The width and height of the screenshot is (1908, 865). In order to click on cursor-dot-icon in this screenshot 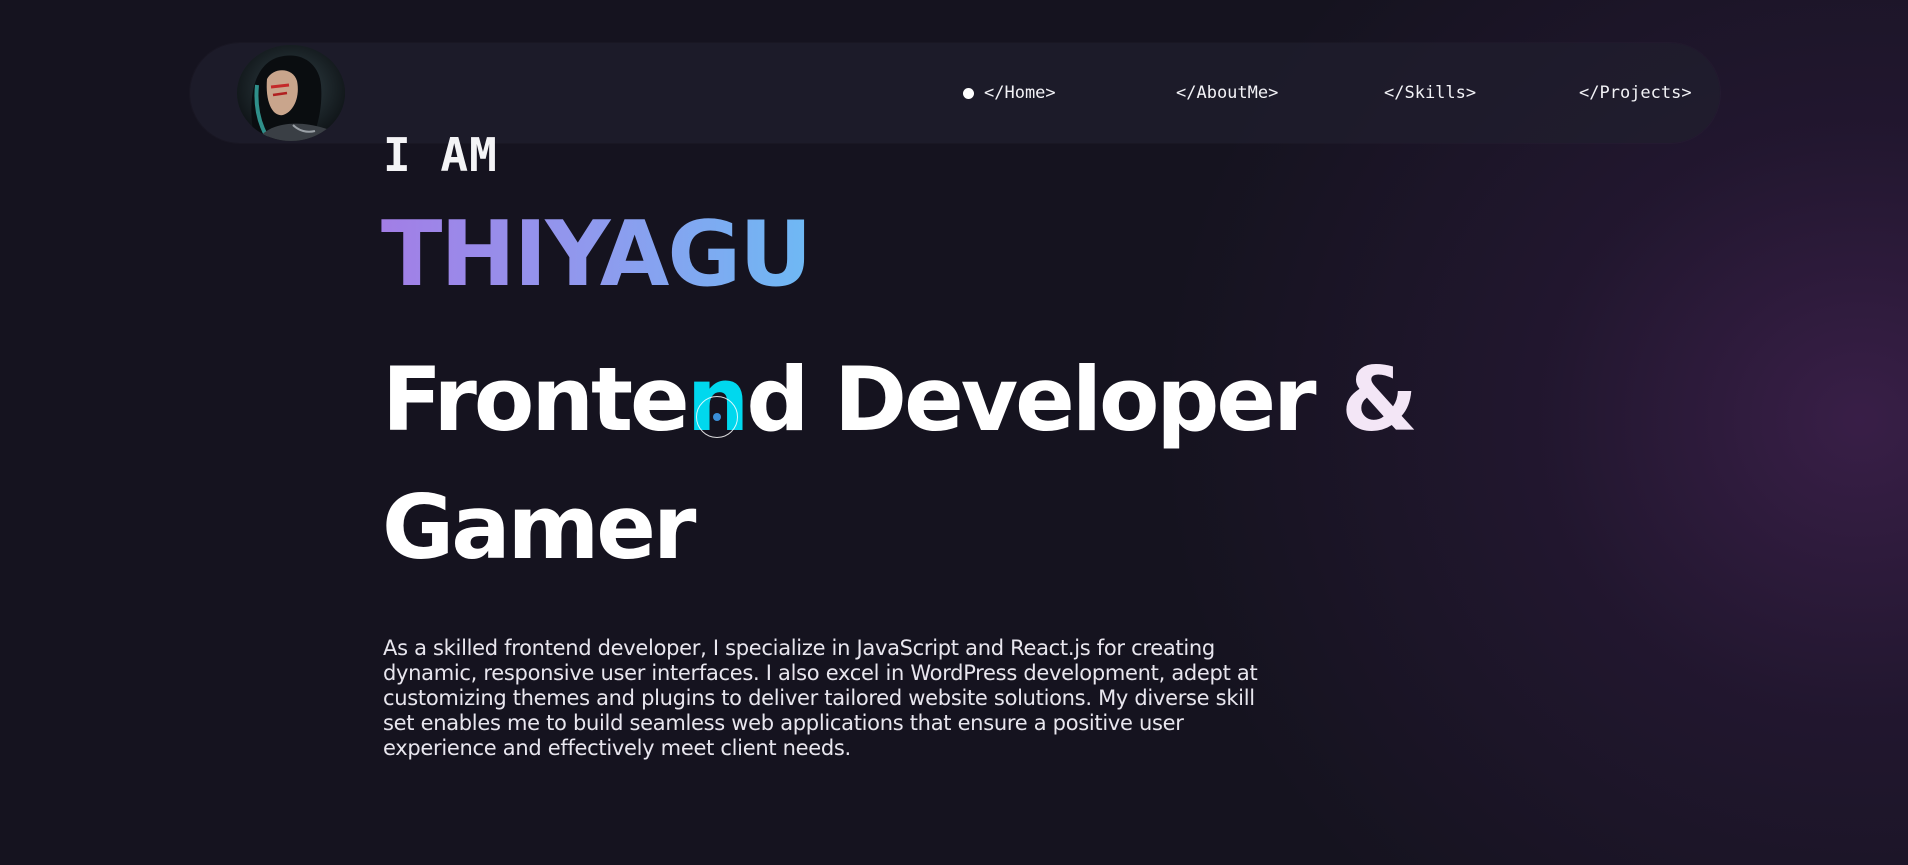, I will do `click(717, 417)`.